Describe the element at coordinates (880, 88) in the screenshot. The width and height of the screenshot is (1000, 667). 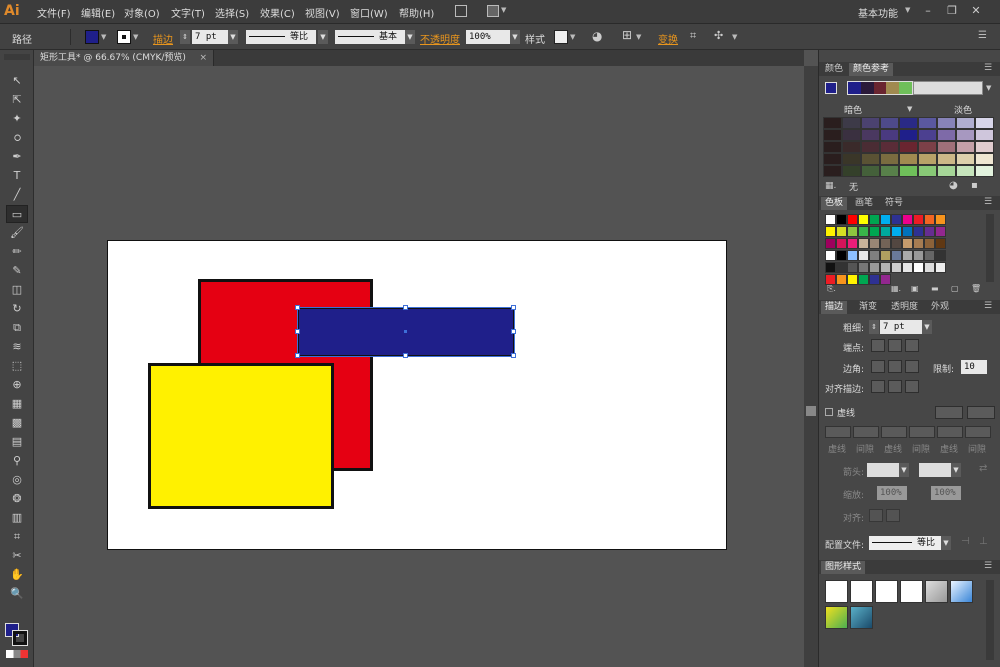
I see `harmony-rule-strip` at that location.